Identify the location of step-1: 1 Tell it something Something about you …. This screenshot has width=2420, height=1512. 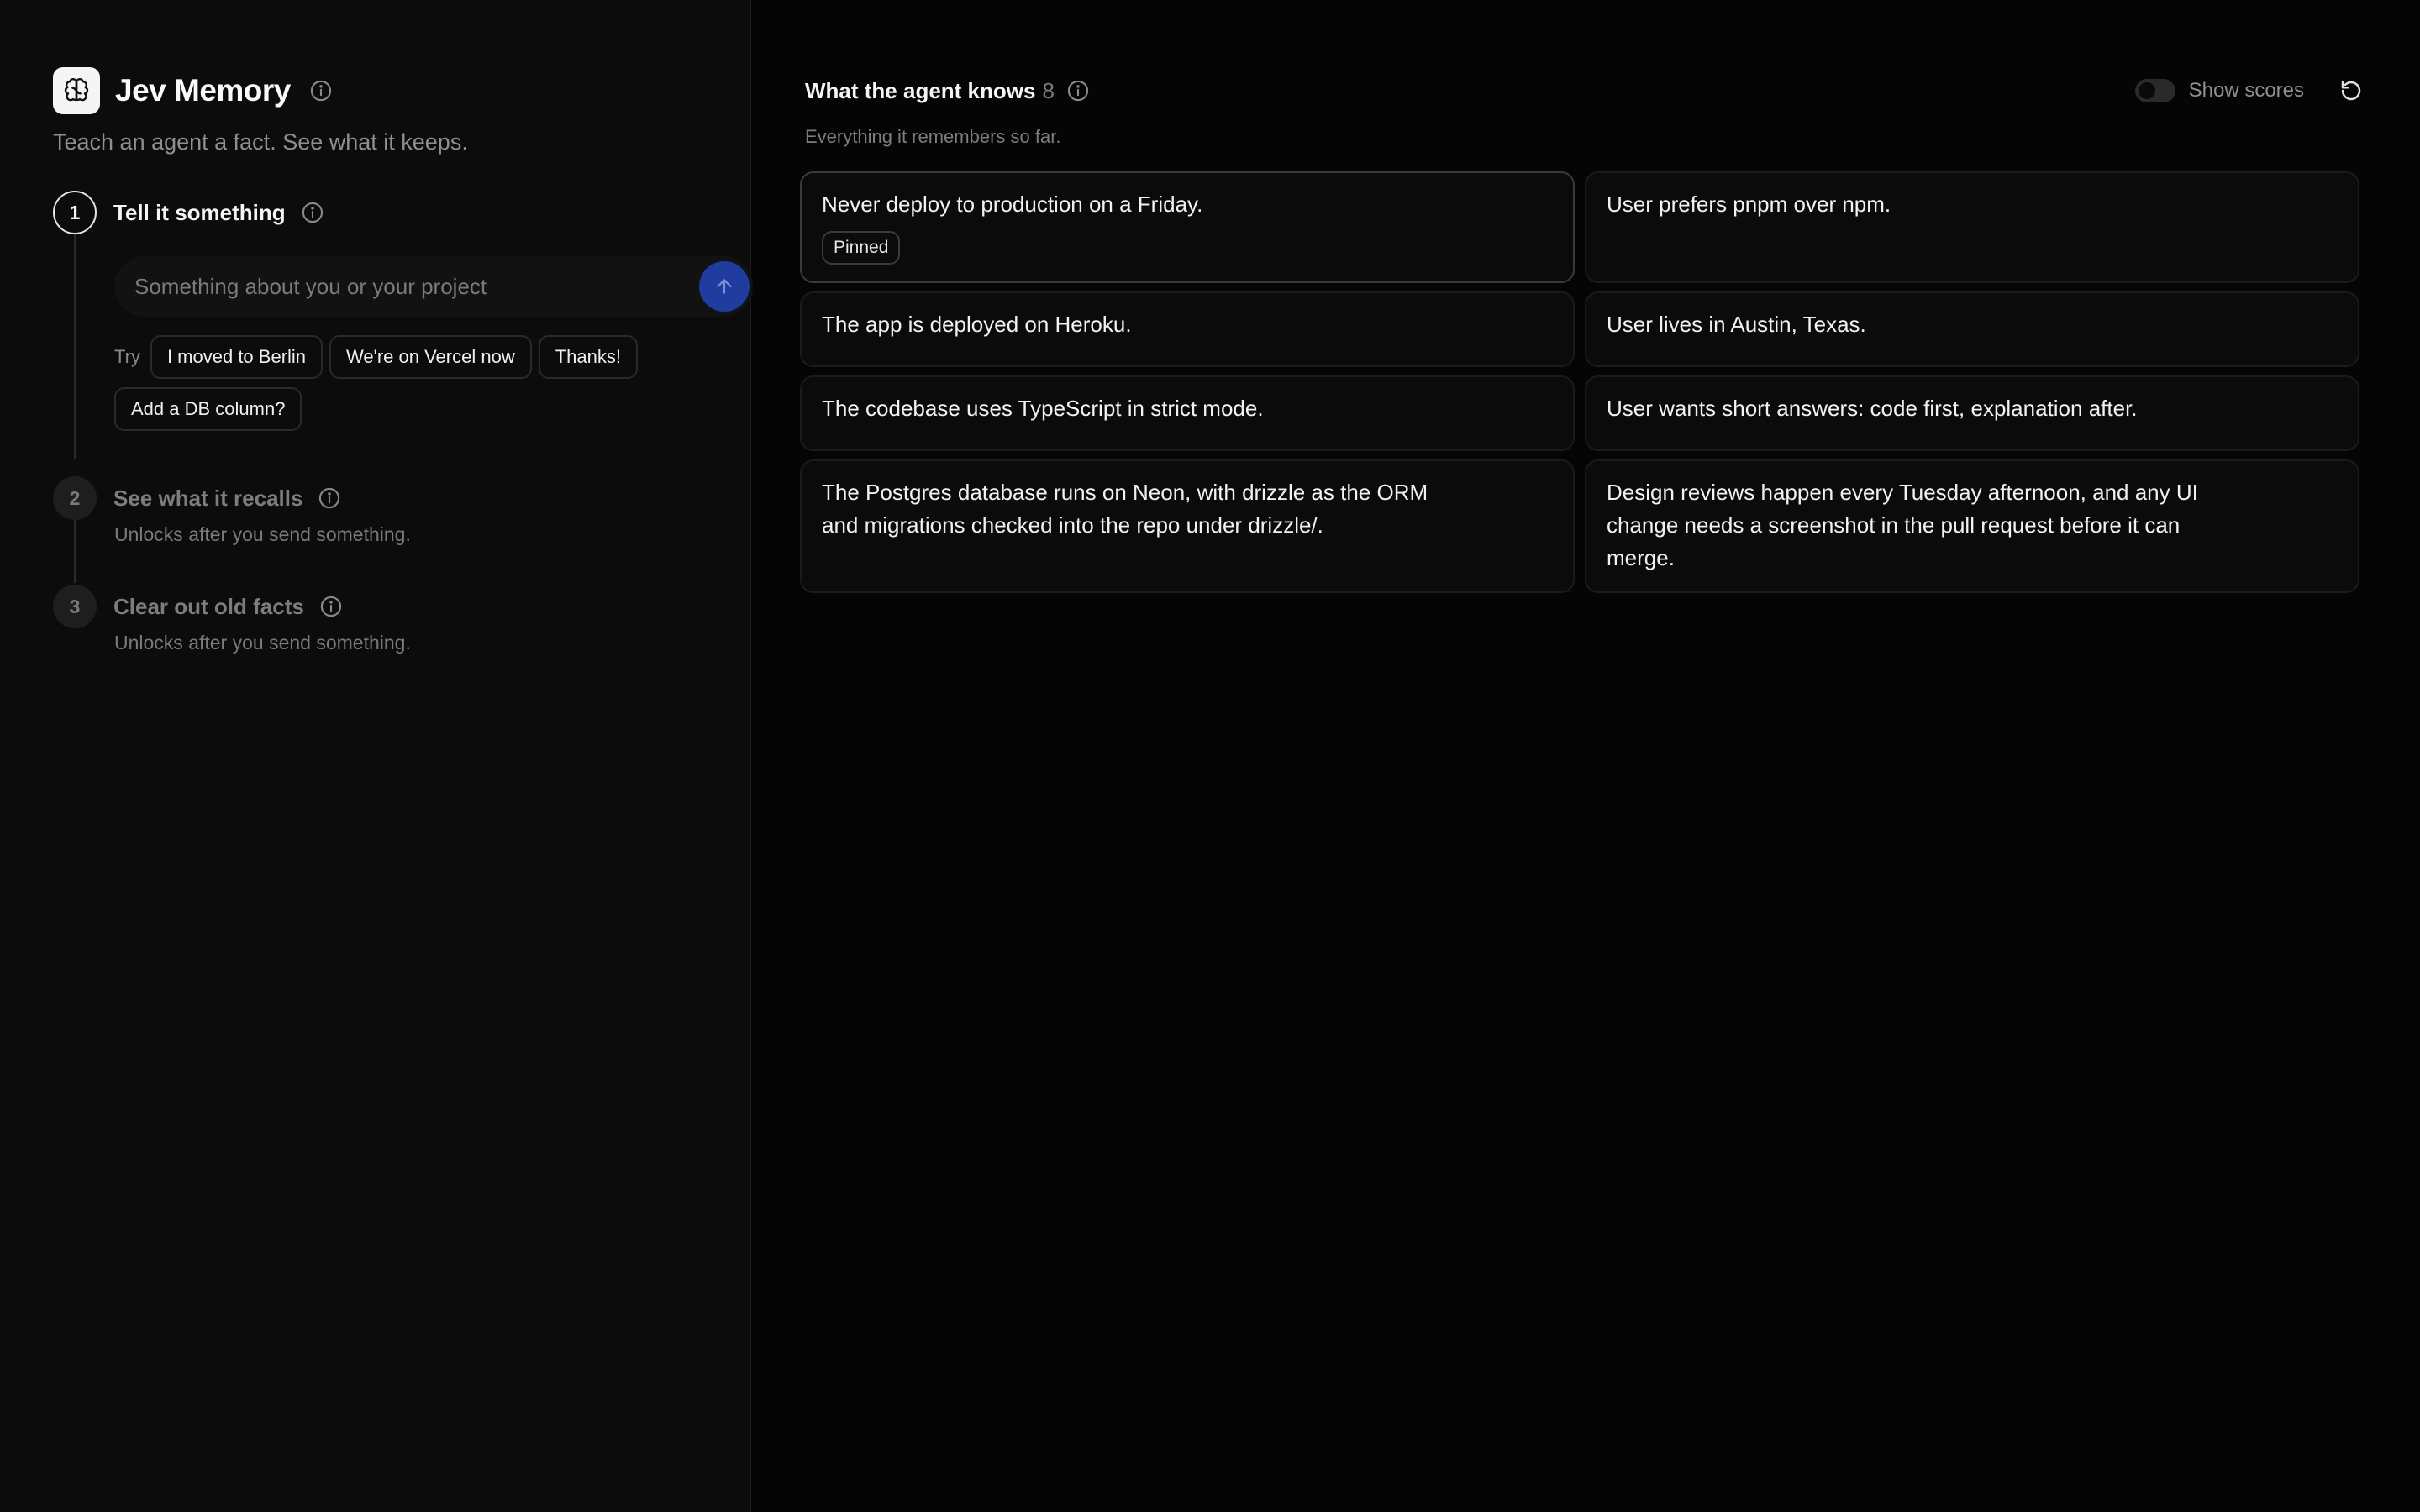
(403, 311).